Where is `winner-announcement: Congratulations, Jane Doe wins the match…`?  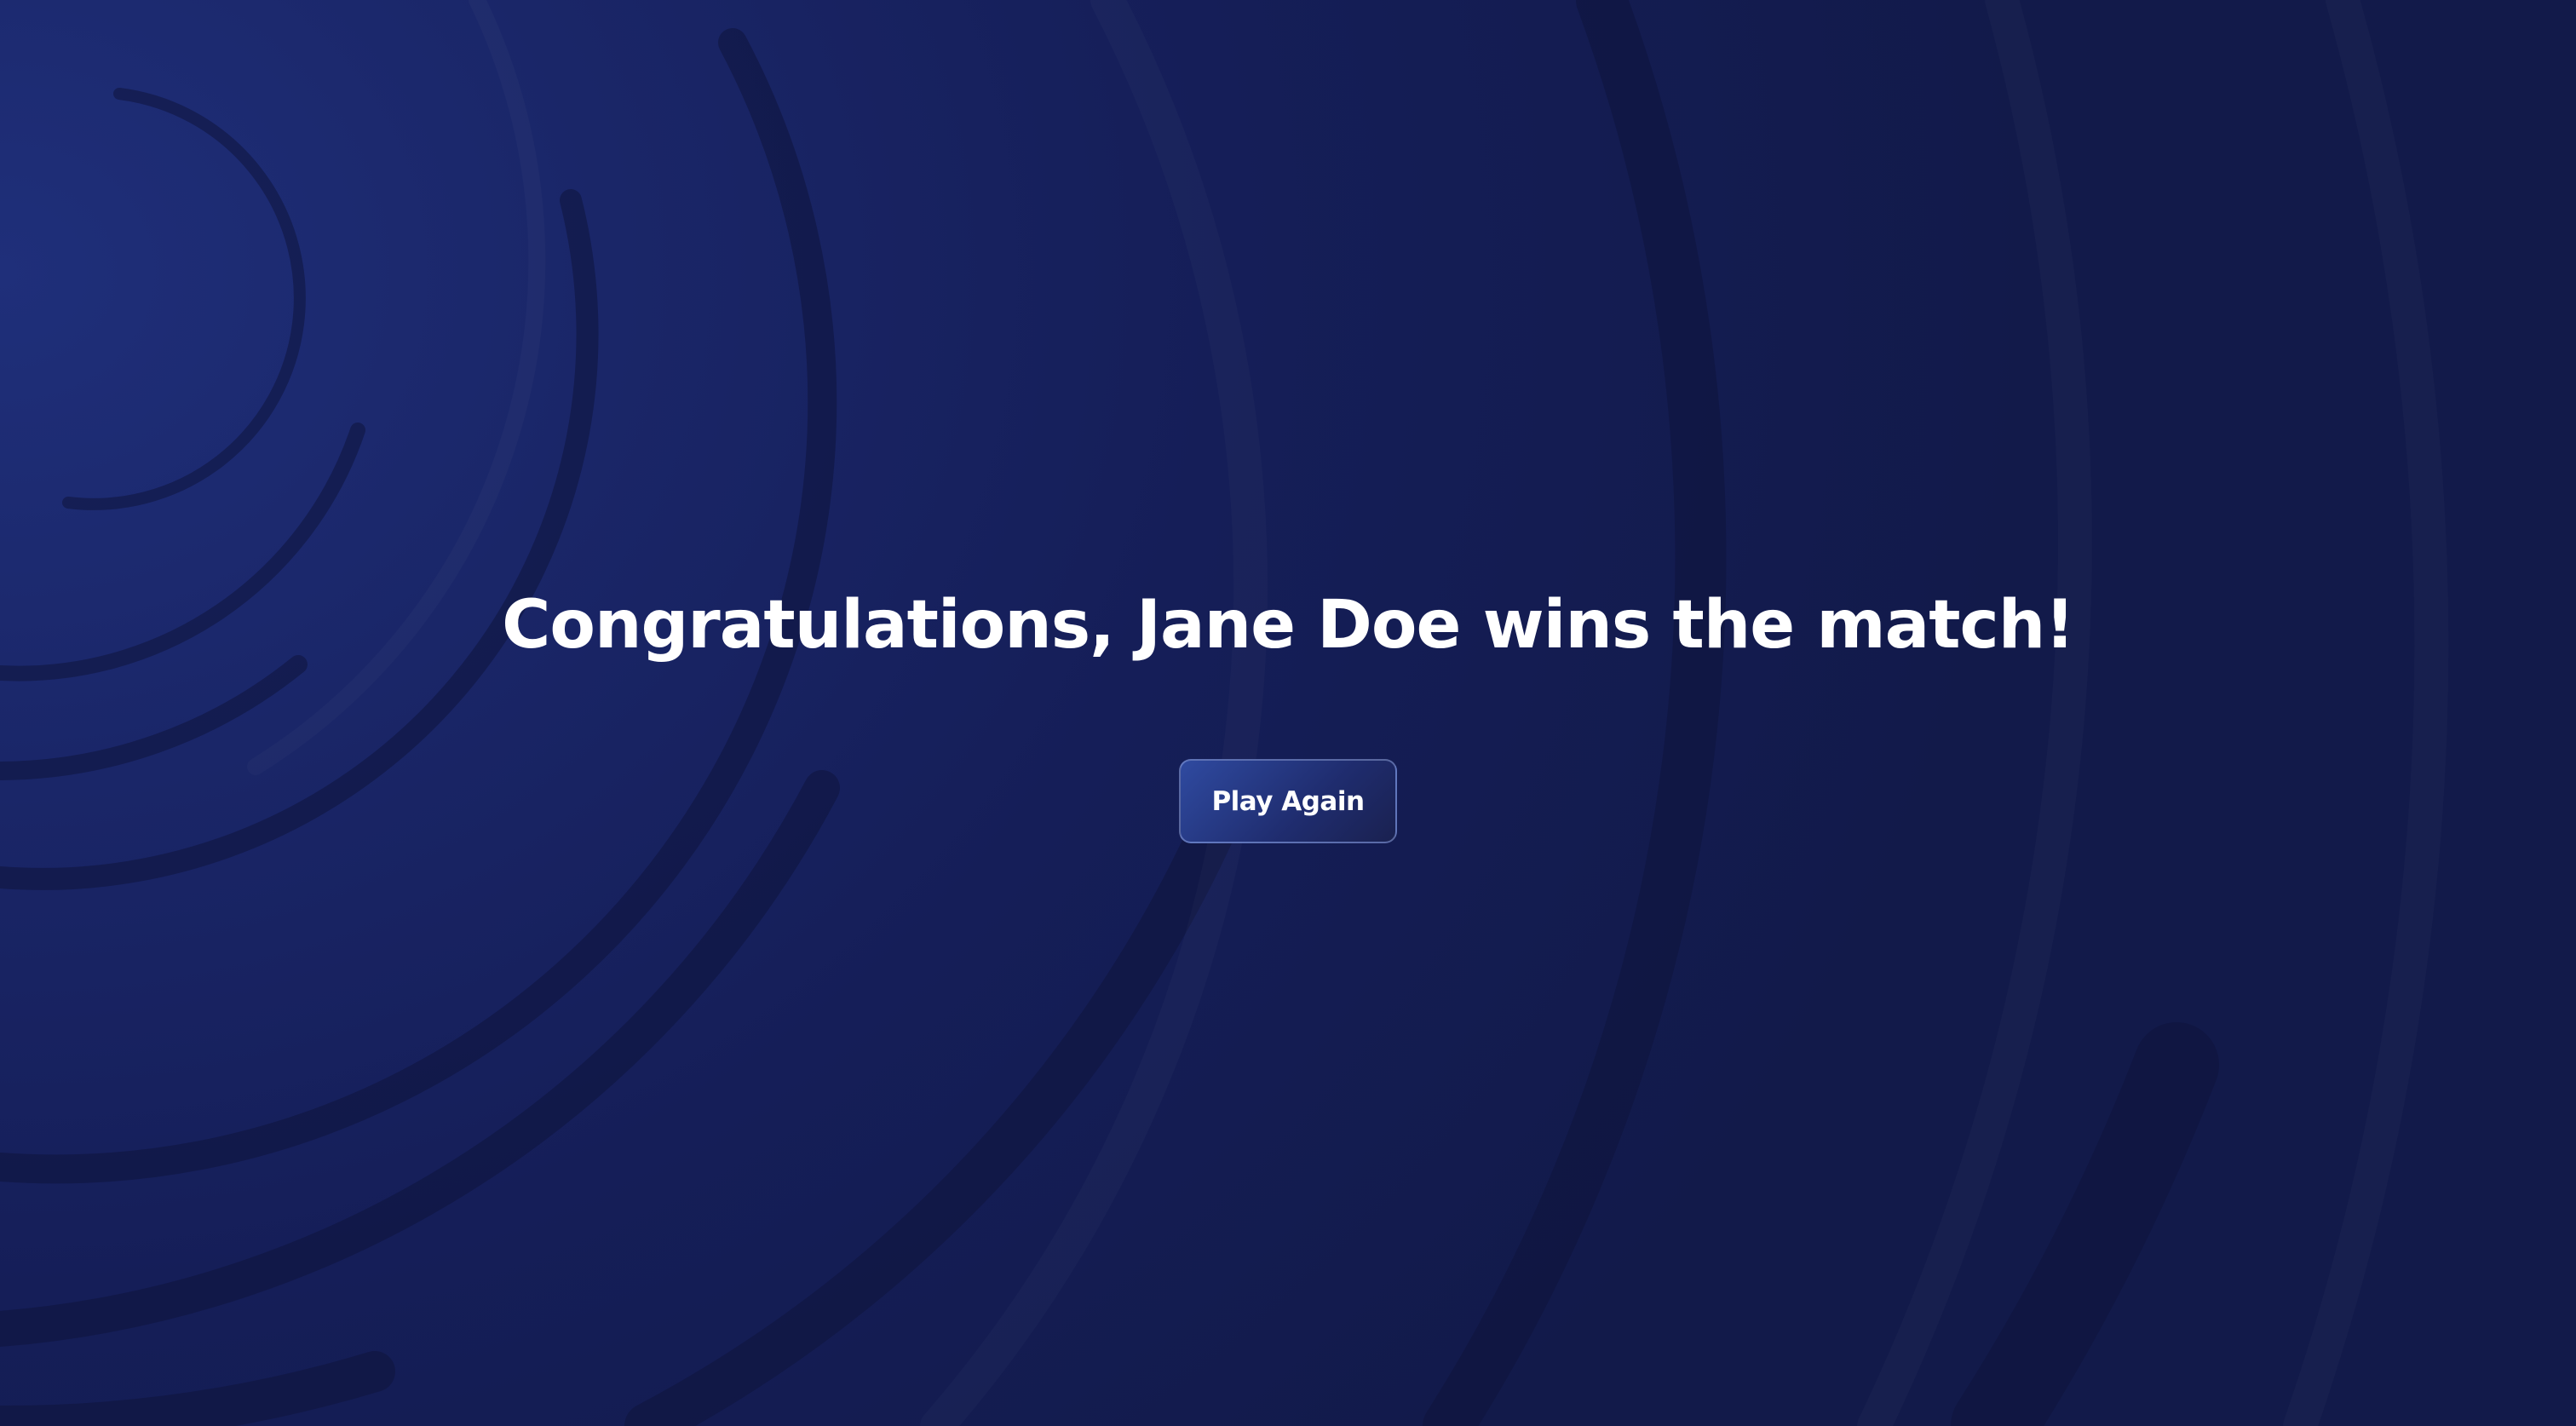
winner-announcement: Congratulations, Jane Doe wins the match… is located at coordinates (1288, 626).